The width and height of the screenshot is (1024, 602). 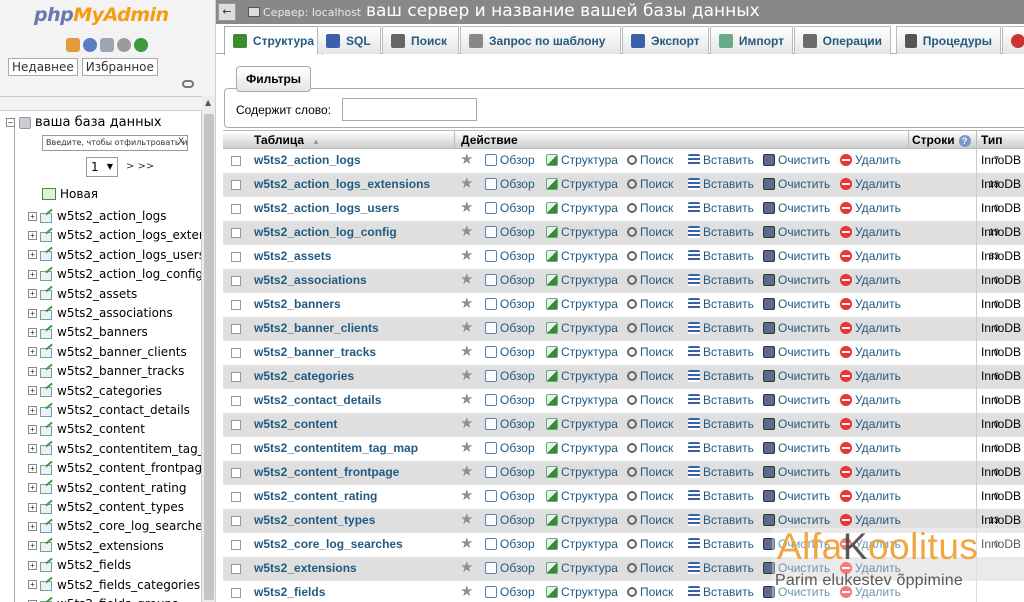 What do you see at coordinates (140, 166) in the screenshot?
I see `page-next-links: > >>` at bounding box center [140, 166].